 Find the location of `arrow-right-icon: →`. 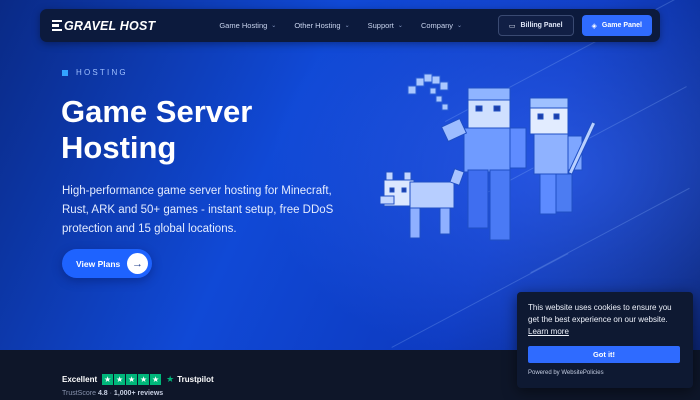

arrow-right-icon: → is located at coordinates (137, 263).